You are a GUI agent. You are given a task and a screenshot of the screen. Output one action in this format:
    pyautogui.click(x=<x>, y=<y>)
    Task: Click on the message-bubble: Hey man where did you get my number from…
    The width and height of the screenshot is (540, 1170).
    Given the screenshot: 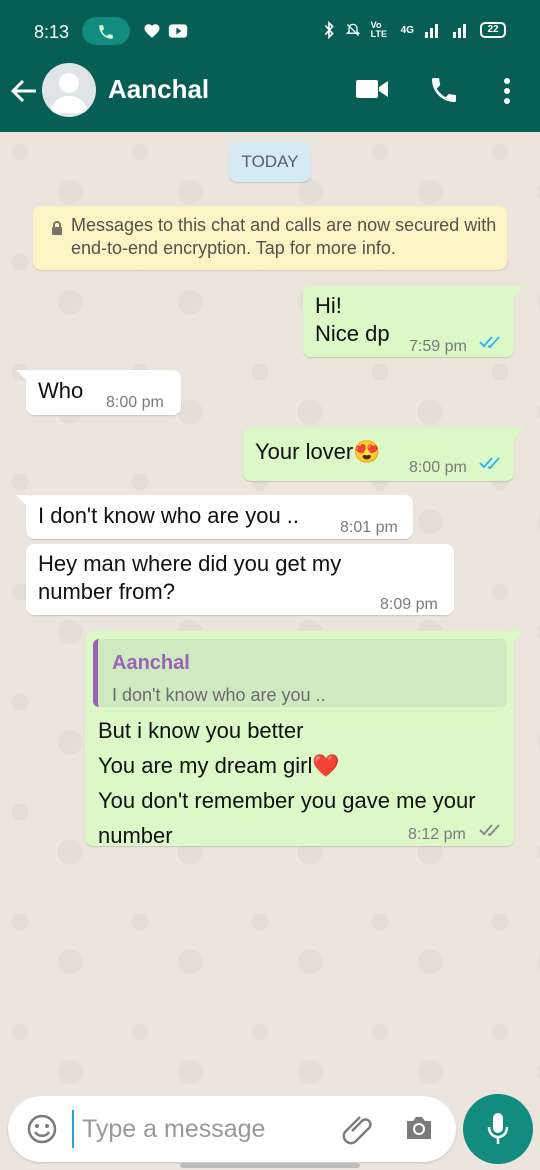 What is the action you would take?
    pyautogui.click(x=240, y=579)
    